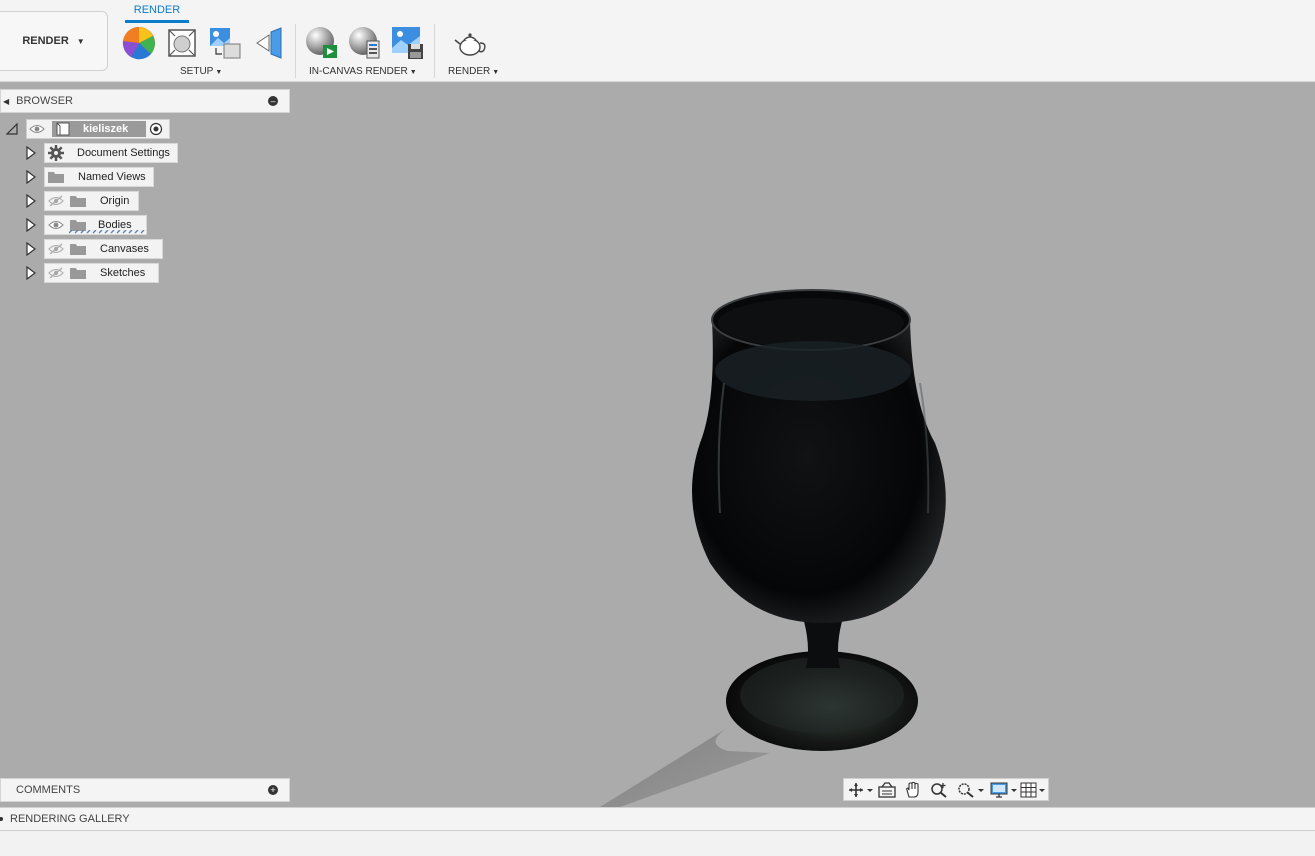 This screenshot has height=856, width=1315. Describe the element at coordinates (471, 43) in the screenshot. I see `teapot-render-icon` at that location.